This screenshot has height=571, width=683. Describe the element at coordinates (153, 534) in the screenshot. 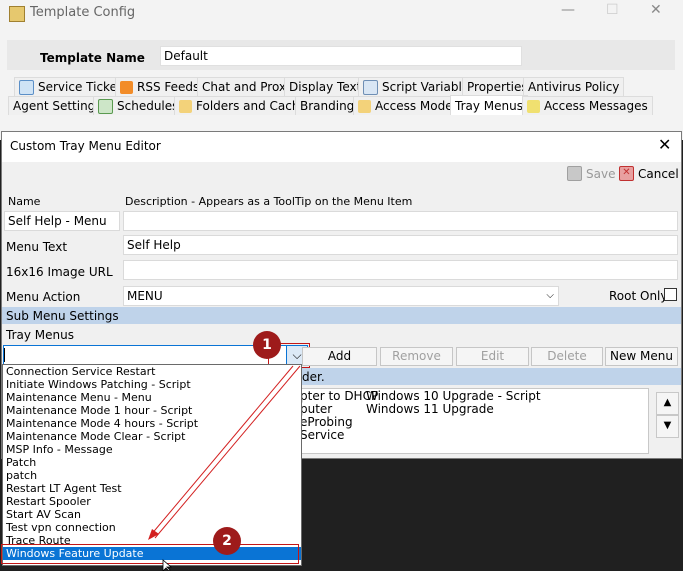

I see `annotation-arrowhead` at that location.